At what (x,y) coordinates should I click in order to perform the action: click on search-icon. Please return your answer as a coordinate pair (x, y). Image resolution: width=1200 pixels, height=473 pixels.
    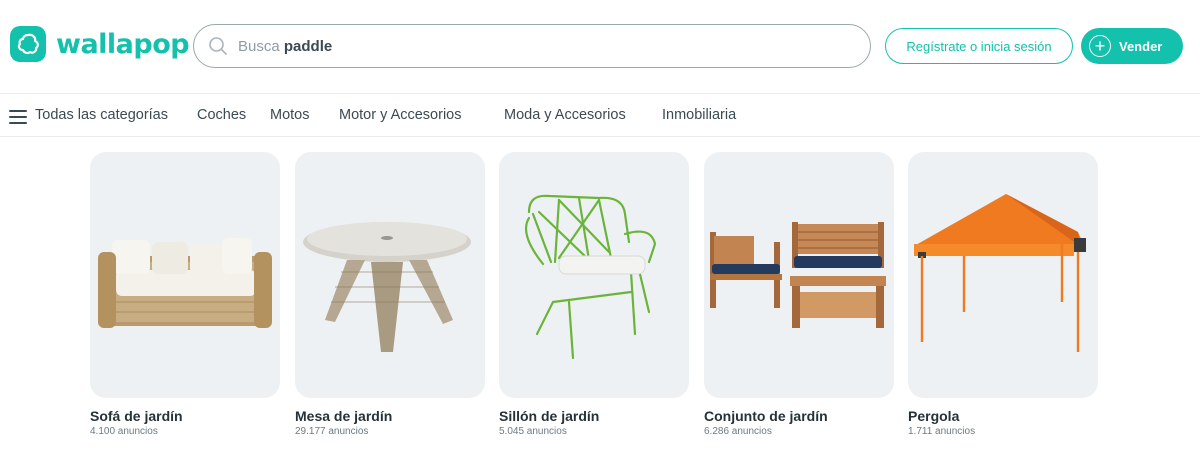
    Looking at the image, I should click on (218, 46).